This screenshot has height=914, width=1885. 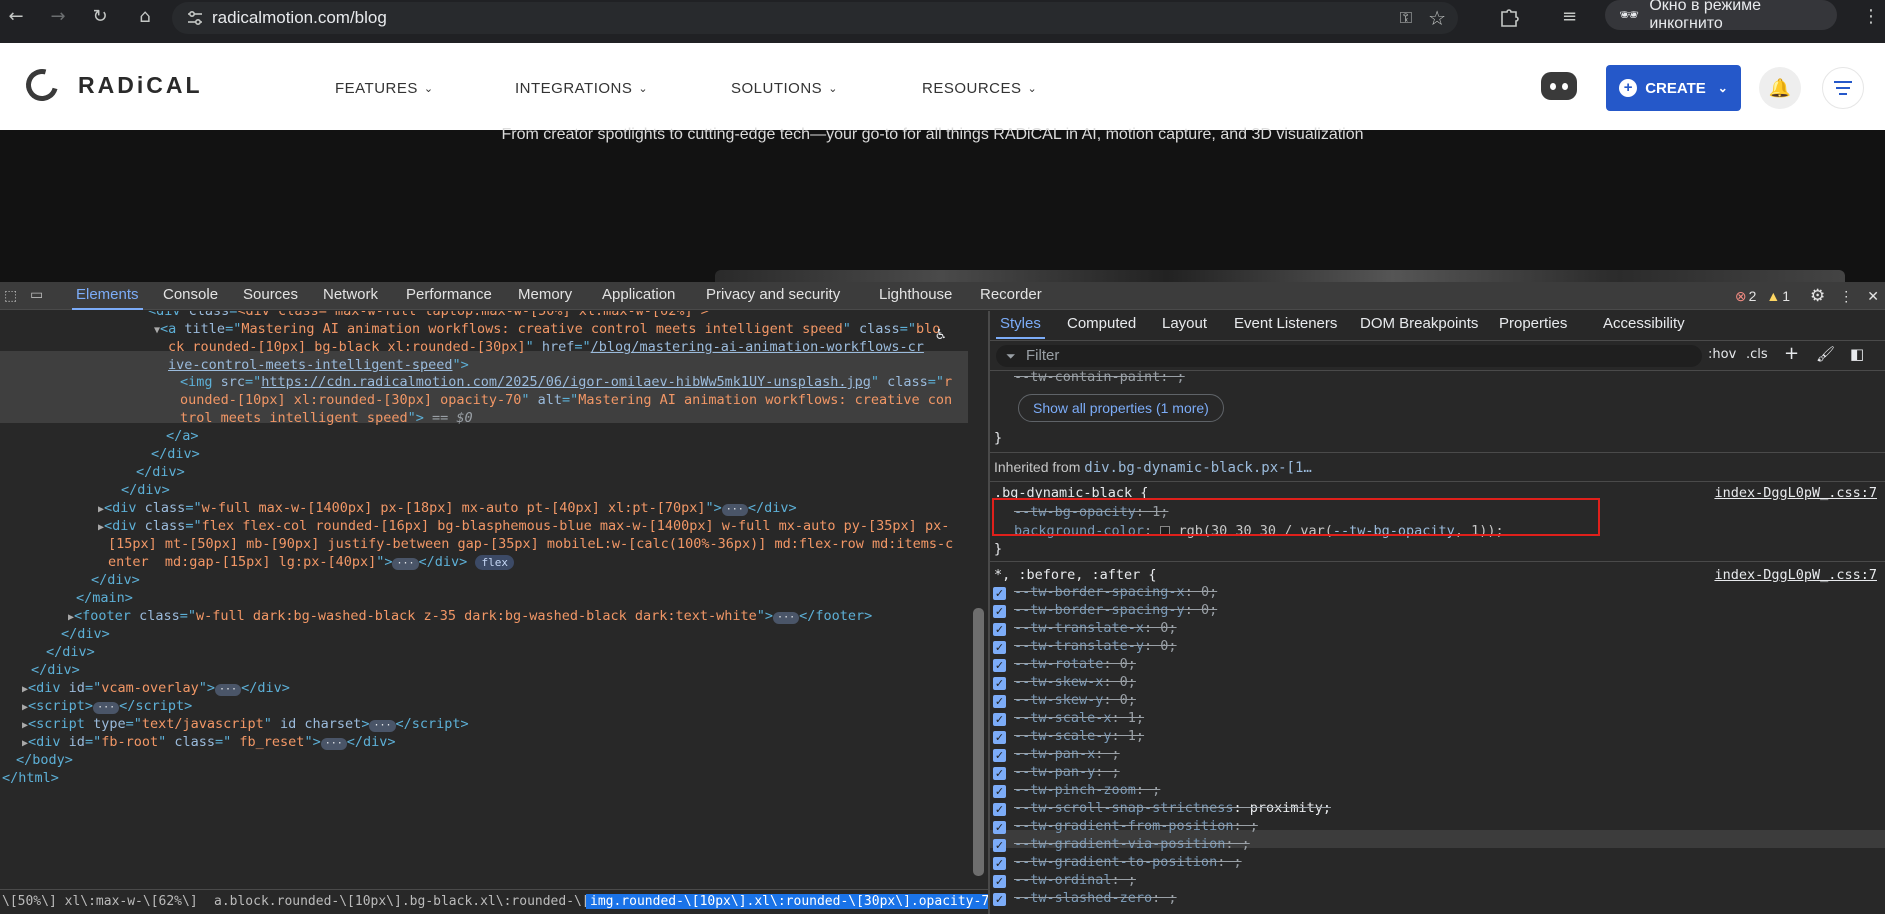 I want to click on style-property: --tw-gradient-from-position: ;, so click(x=1136, y=826).